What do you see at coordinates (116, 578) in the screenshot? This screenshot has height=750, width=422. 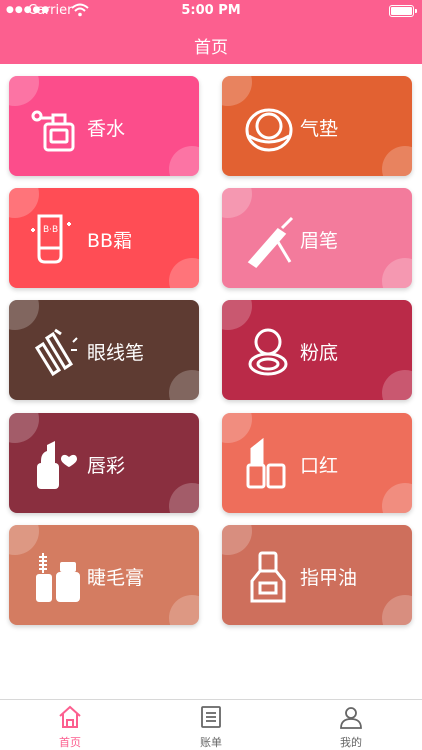 I see `category-label: 睫毛膏` at bounding box center [116, 578].